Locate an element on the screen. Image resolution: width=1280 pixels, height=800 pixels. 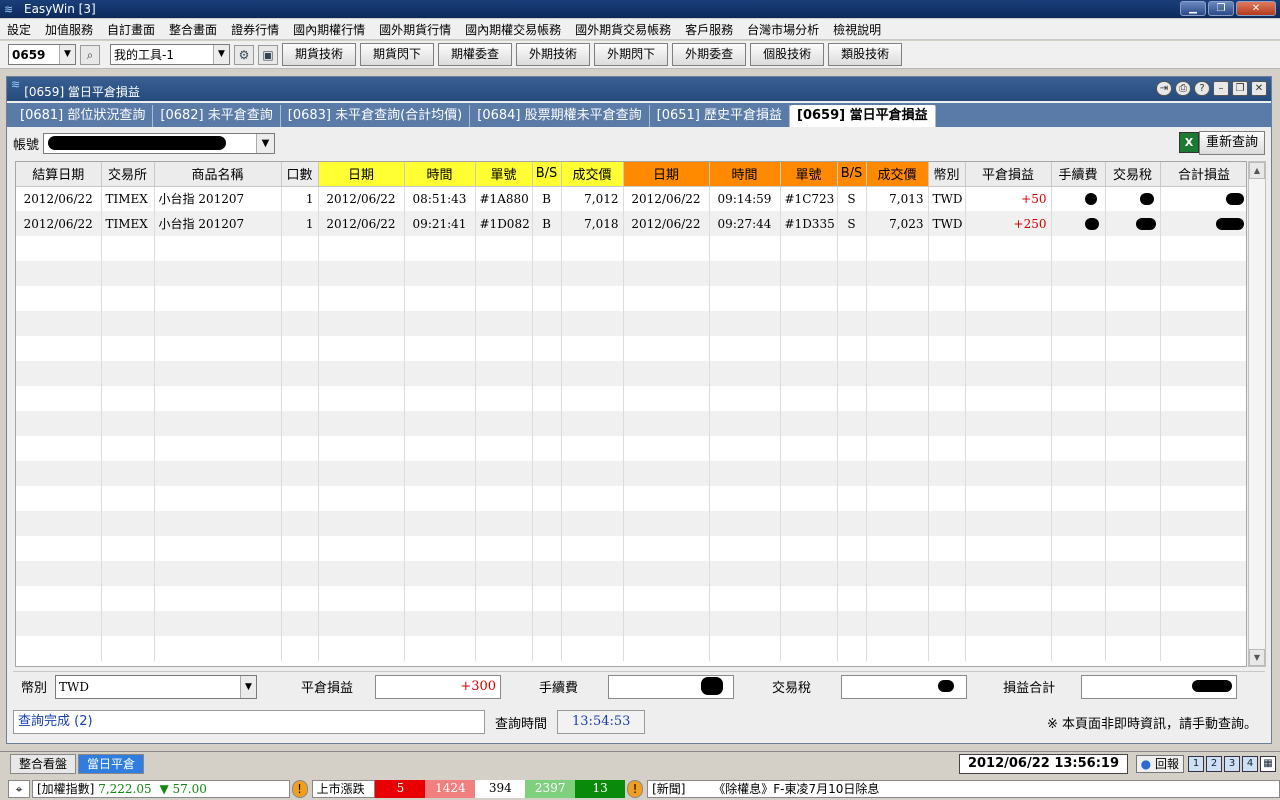
search-icon: ⌕ is located at coordinates (90, 54).